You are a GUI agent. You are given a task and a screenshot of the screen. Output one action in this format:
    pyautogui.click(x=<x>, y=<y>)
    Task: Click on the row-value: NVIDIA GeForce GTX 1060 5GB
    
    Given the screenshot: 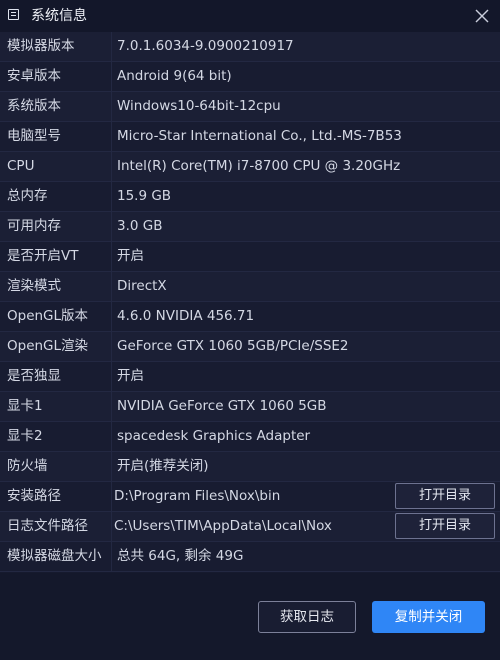 What is the action you would take?
    pyautogui.click(x=222, y=406)
    